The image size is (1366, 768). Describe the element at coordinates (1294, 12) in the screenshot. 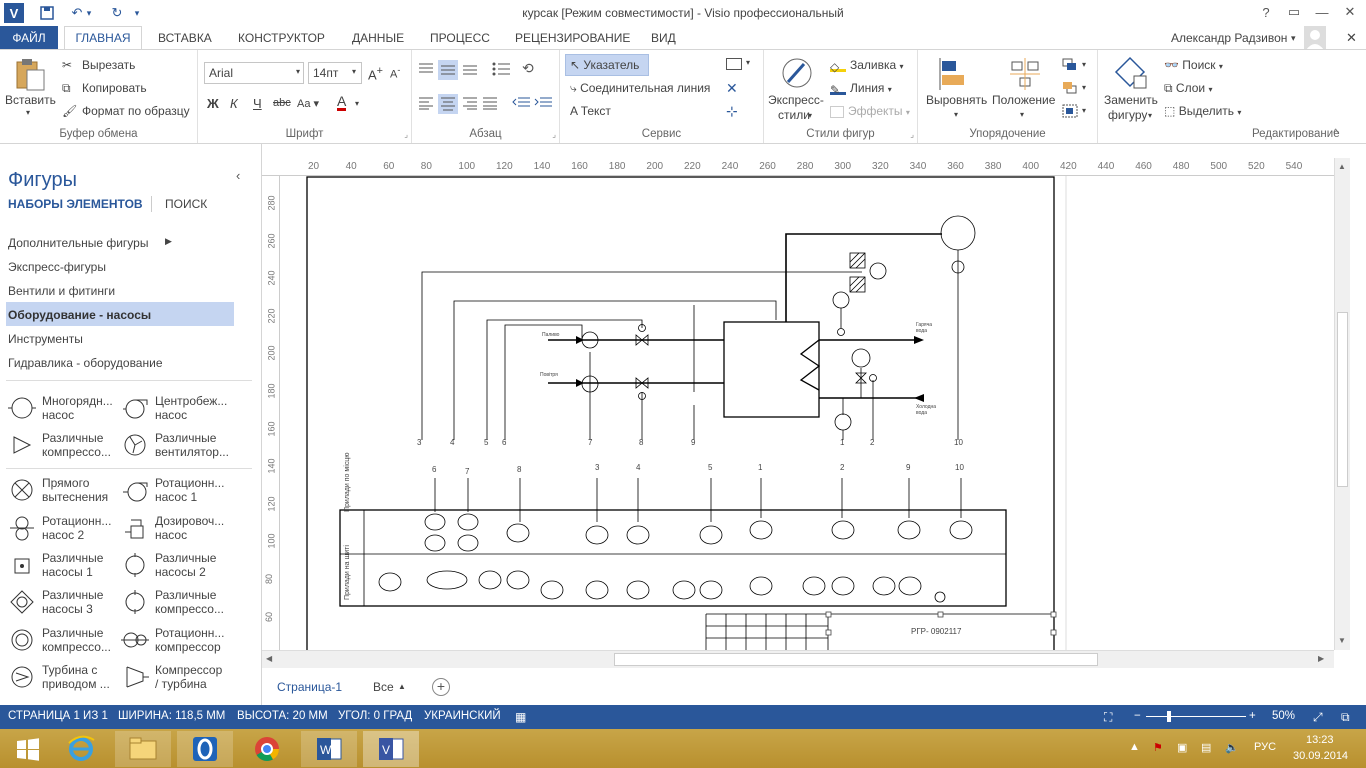

I see `ribbon-display-icon: ▭` at that location.